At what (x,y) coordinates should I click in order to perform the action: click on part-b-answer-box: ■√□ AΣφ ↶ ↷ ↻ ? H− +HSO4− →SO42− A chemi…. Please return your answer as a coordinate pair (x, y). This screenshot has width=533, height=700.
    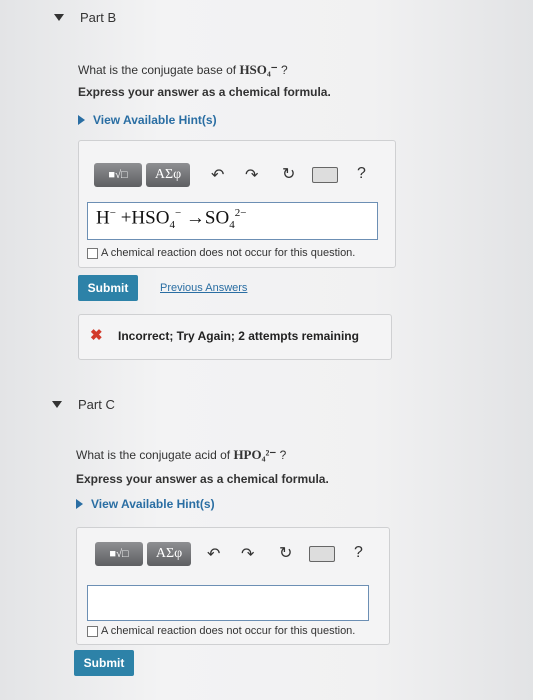
    Looking at the image, I should click on (237, 204).